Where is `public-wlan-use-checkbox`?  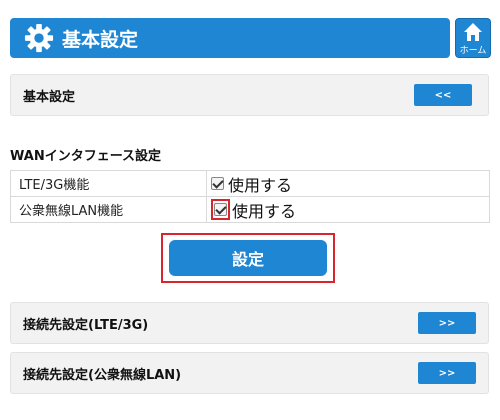 public-wlan-use-checkbox is located at coordinates (220, 209).